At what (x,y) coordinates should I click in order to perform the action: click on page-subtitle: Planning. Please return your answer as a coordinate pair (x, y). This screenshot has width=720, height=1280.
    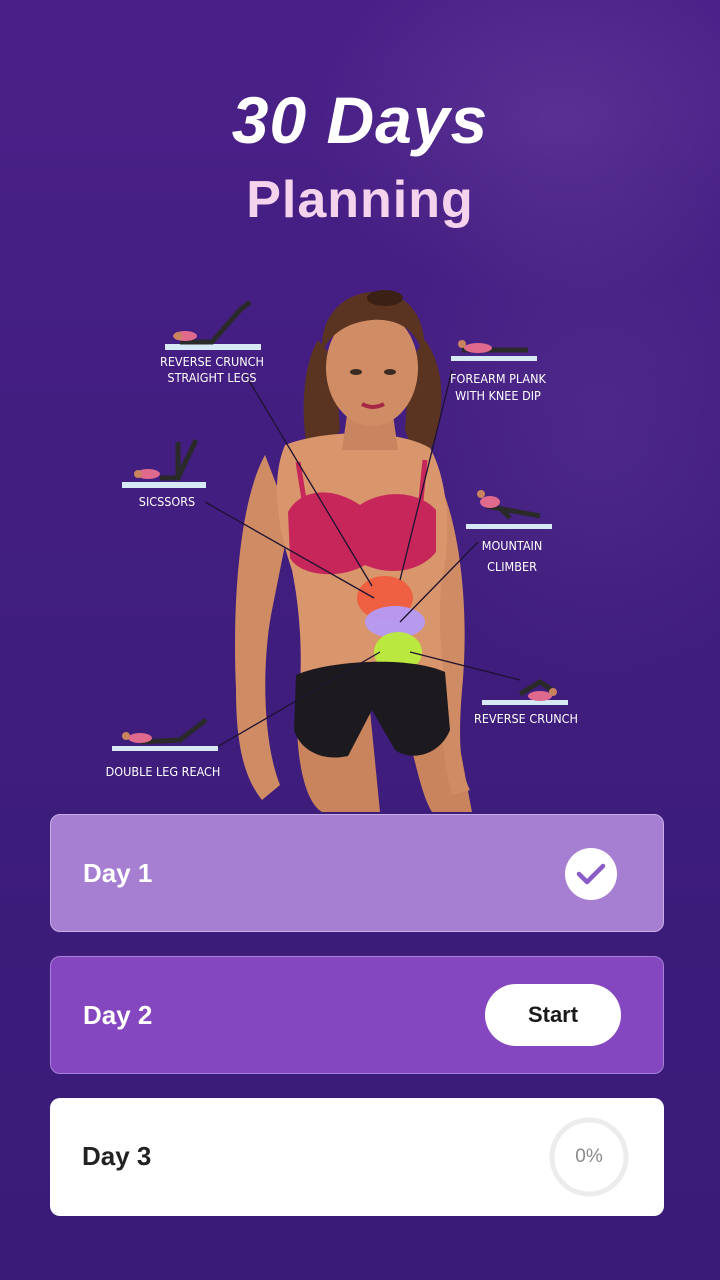
    Looking at the image, I should click on (360, 200).